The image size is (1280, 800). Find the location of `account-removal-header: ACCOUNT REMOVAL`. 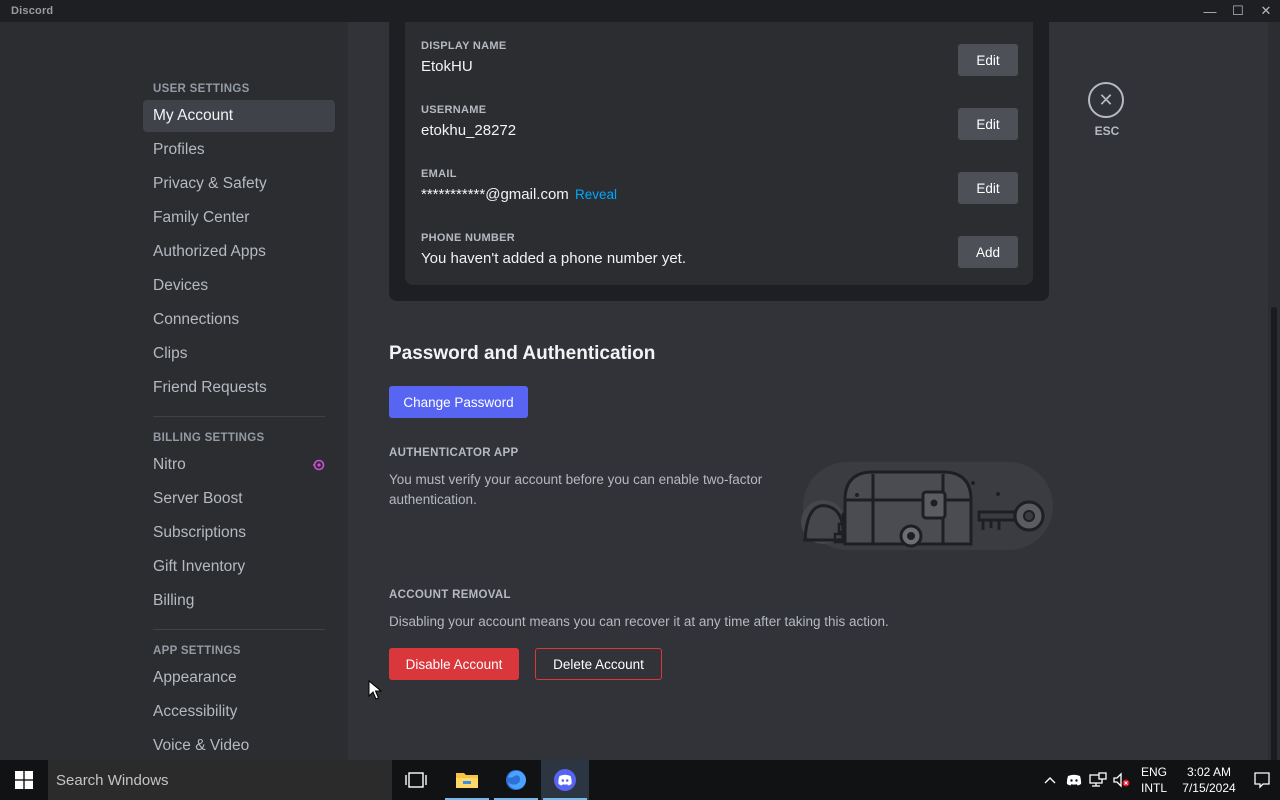

account-removal-header: ACCOUNT REMOVAL is located at coordinates (450, 595).